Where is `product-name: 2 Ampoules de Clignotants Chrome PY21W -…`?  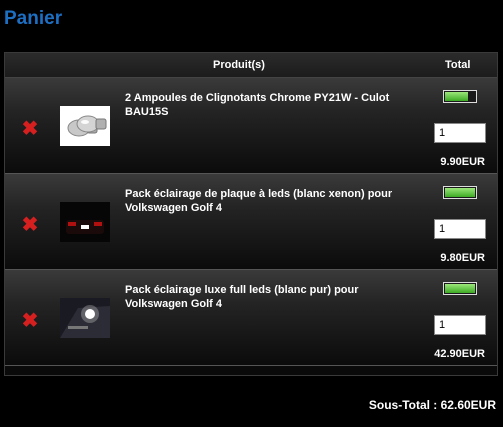
product-name: 2 Ampoules de Clignotants Chrome PY21W -… is located at coordinates (270, 105).